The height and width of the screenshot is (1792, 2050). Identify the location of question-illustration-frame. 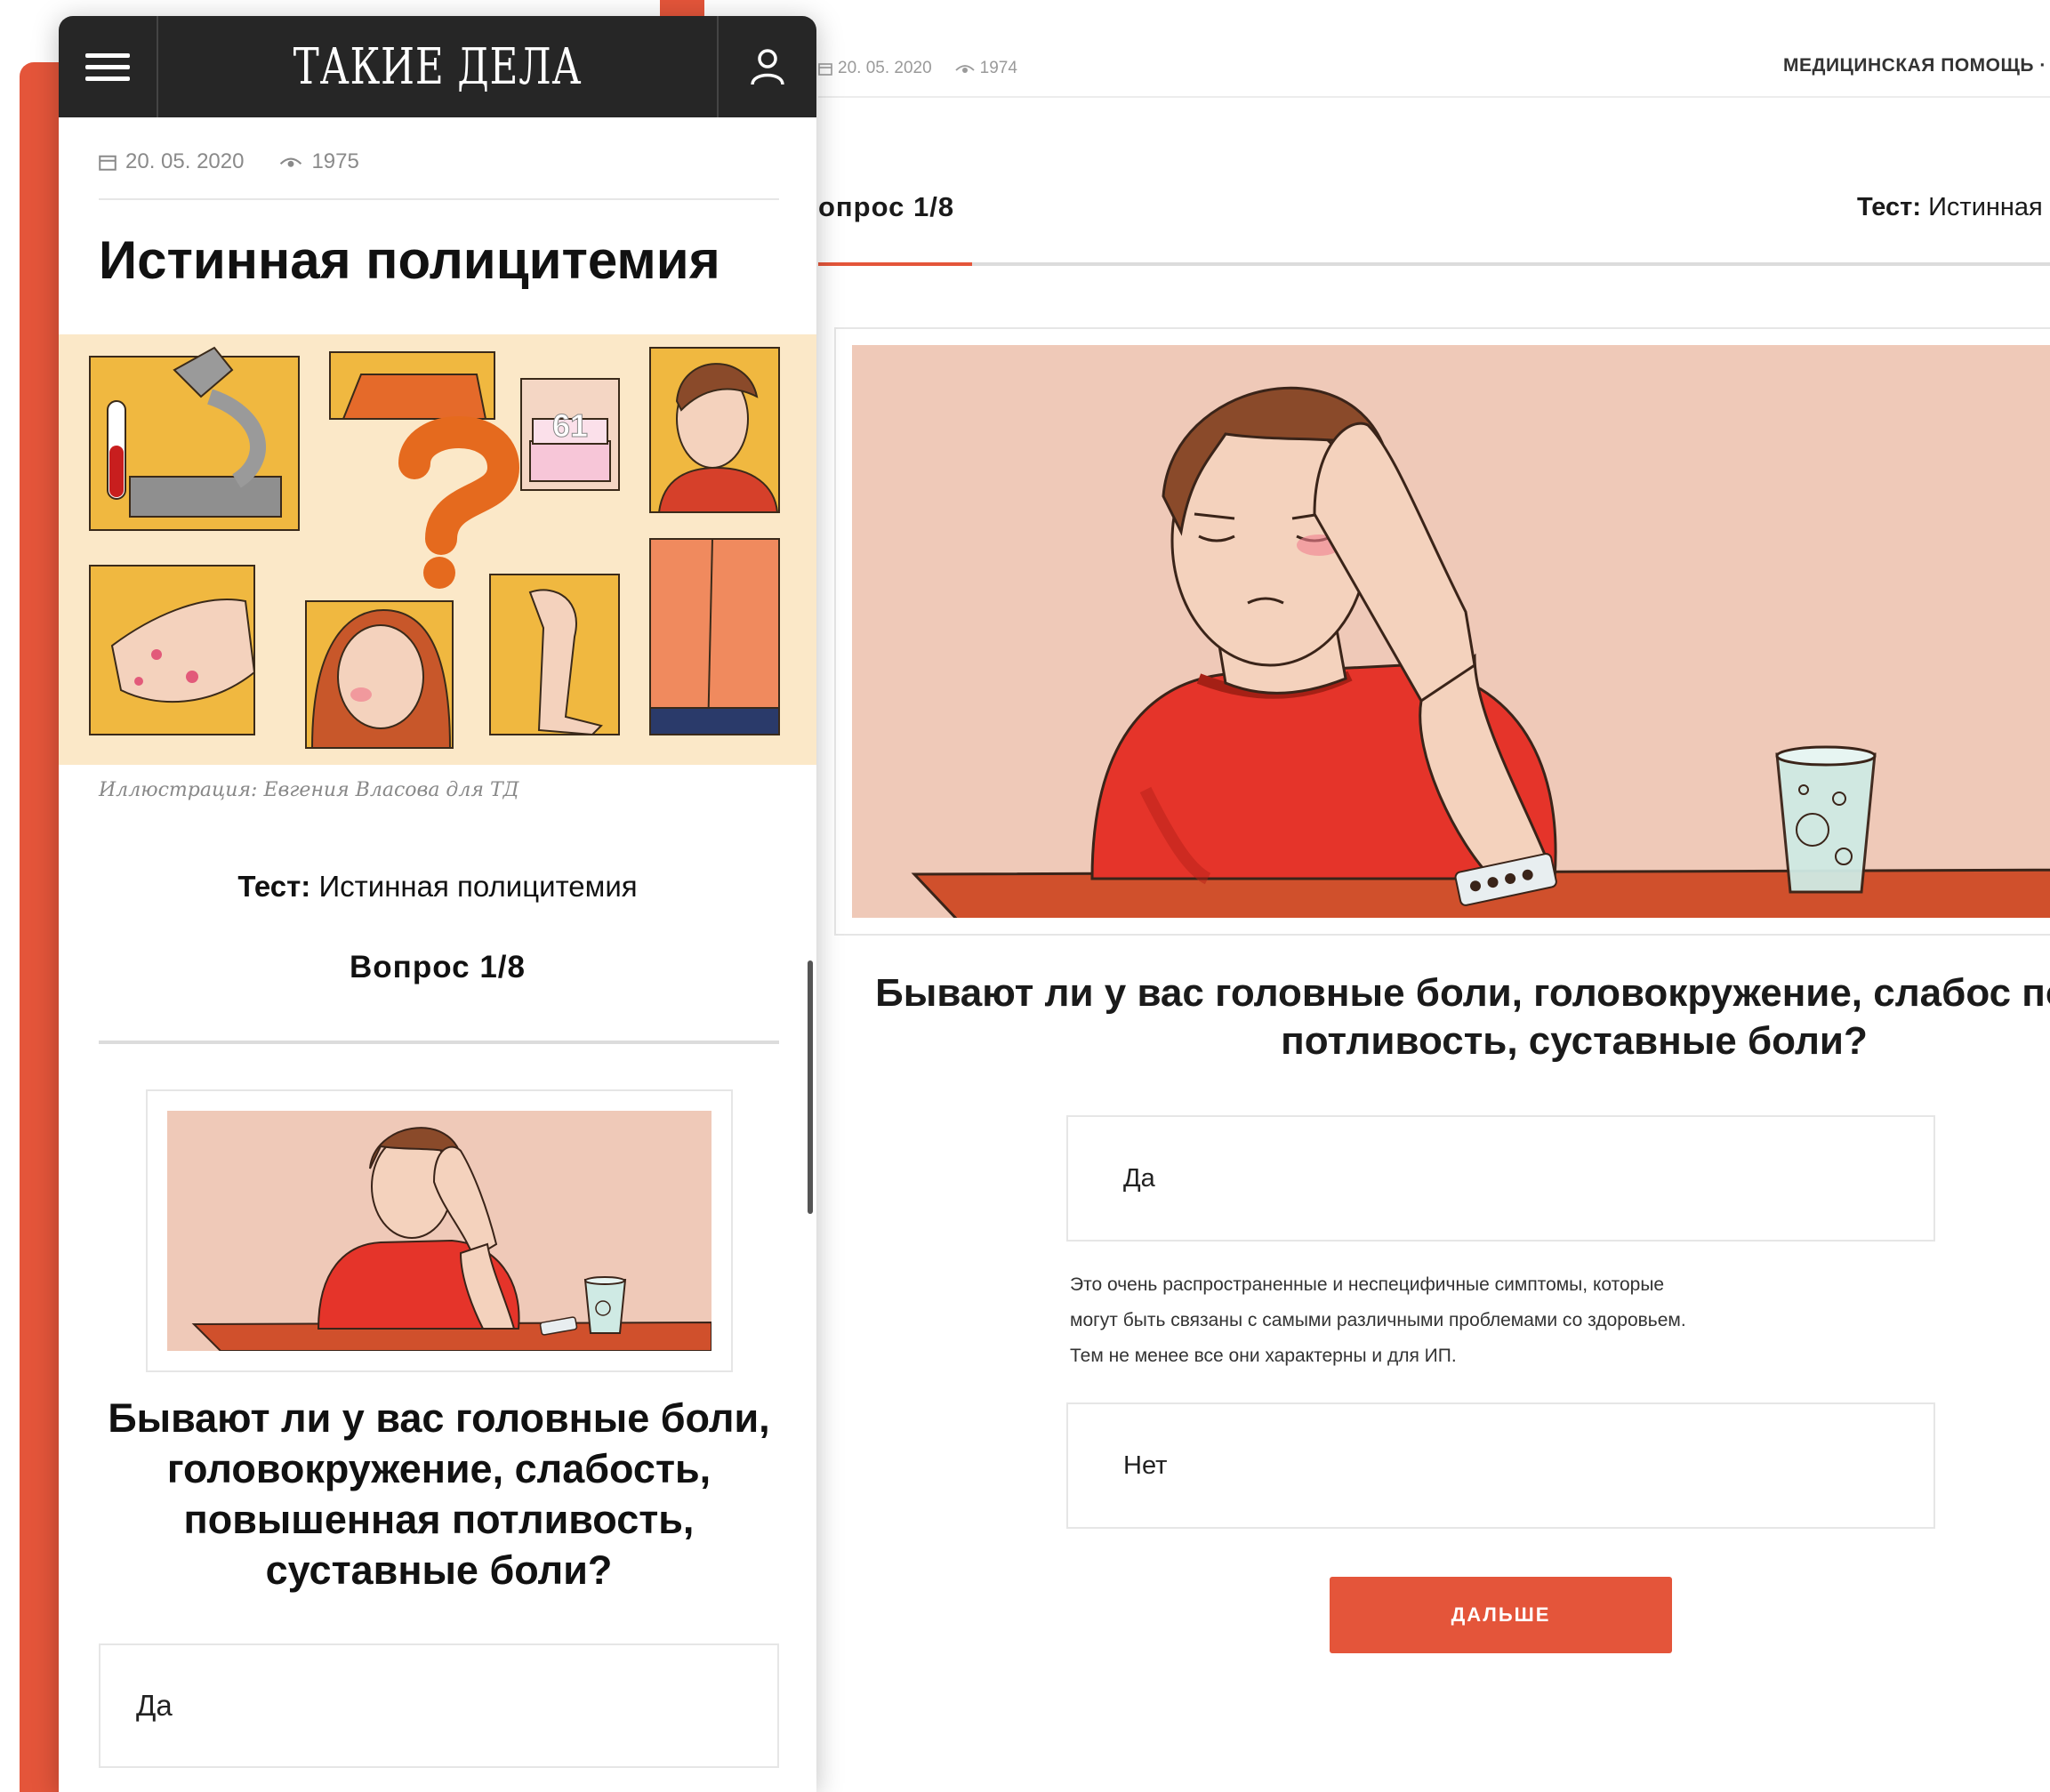
(440, 1230).